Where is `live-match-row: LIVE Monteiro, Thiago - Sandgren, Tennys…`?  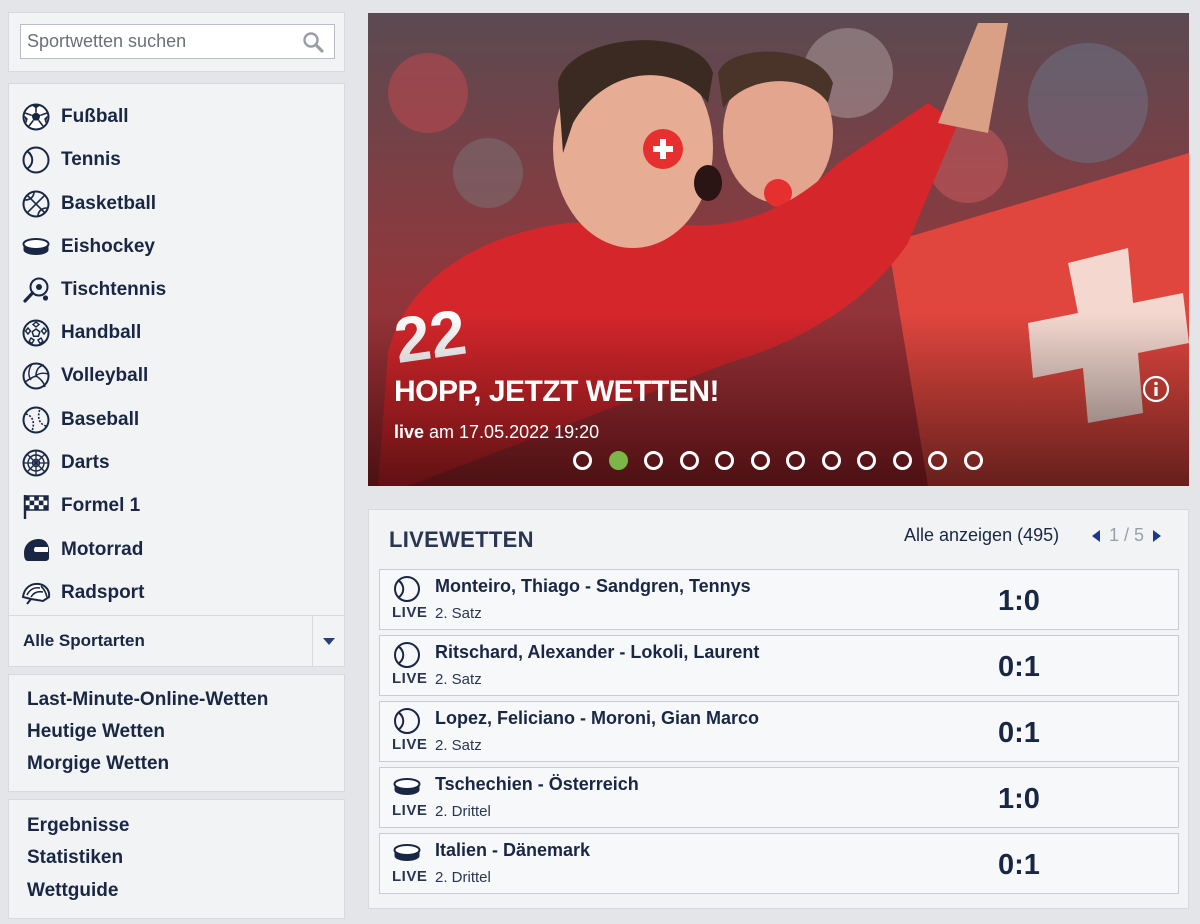
live-match-row: LIVE Monteiro, Thiago - Sandgren, Tennys… is located at coordinates (779, 599).